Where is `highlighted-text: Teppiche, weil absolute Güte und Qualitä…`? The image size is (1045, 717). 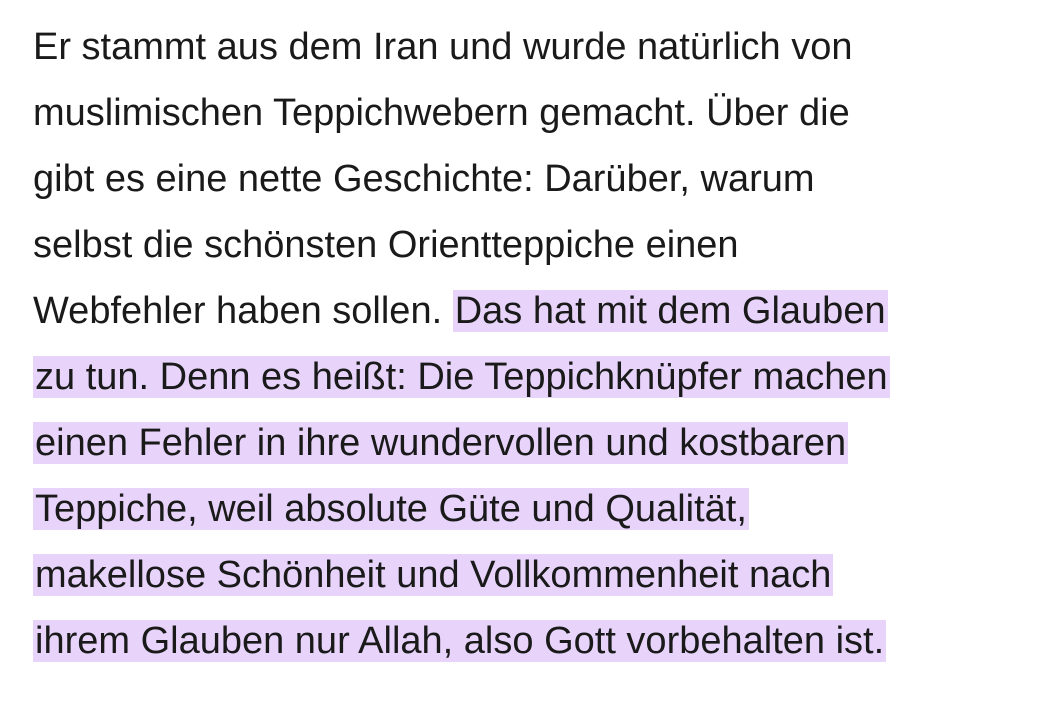
highlighted-text: Teppiche, weil absolute Güte und Qualitä… is located at coordinates (391, 509).